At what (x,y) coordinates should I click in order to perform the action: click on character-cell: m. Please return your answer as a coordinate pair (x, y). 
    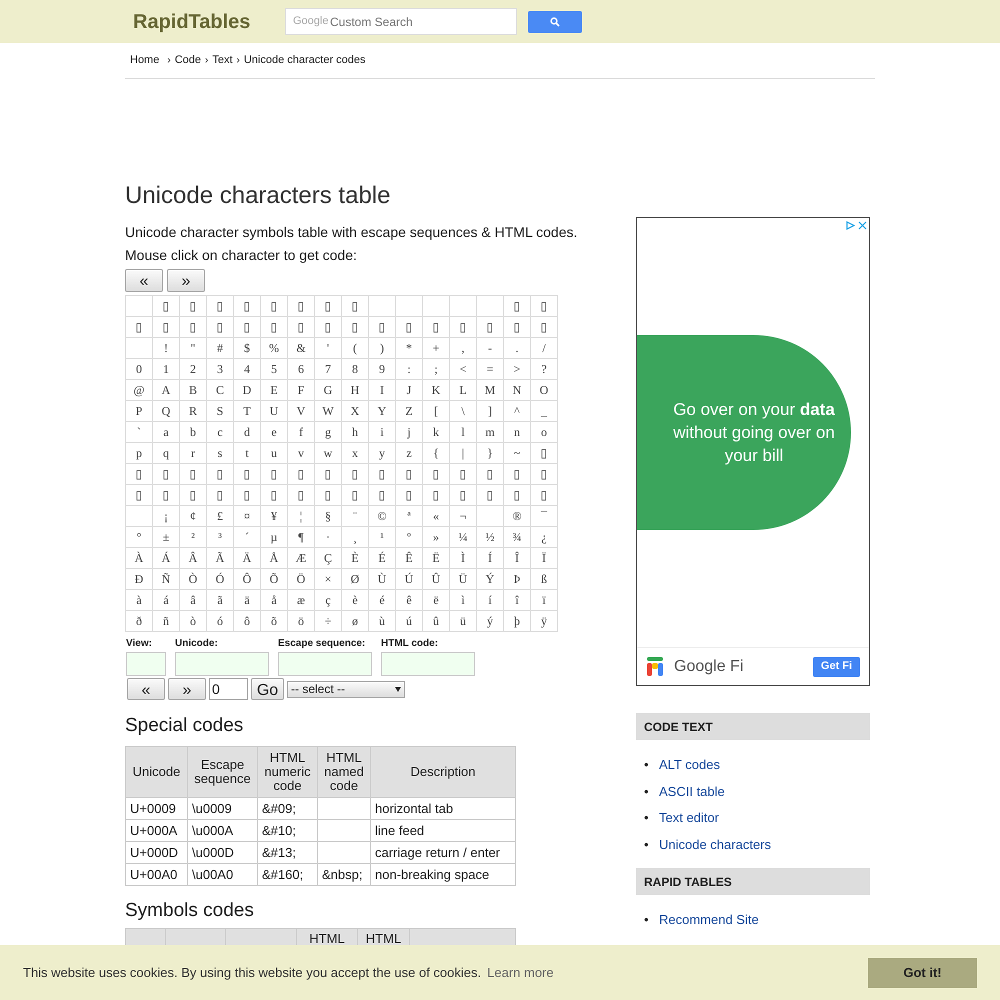
    Looking at the image, I should click on (490, 432).